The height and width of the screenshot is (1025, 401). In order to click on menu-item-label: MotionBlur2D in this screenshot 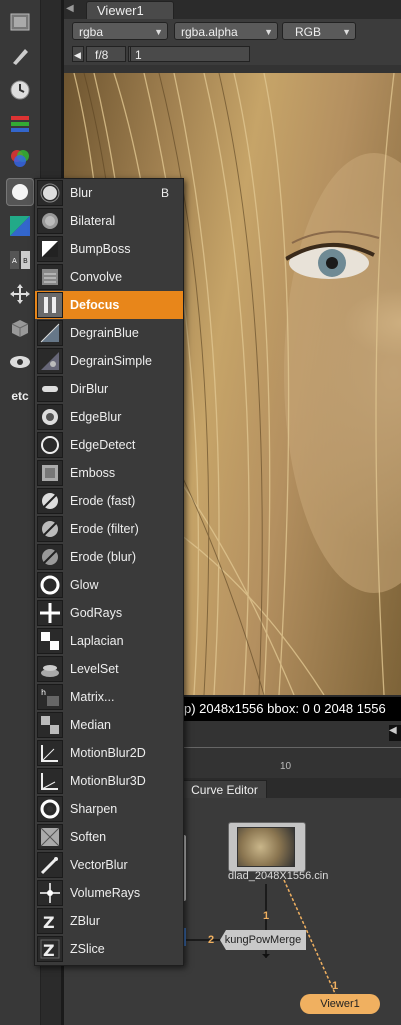, I will do `click(108, 753)`.